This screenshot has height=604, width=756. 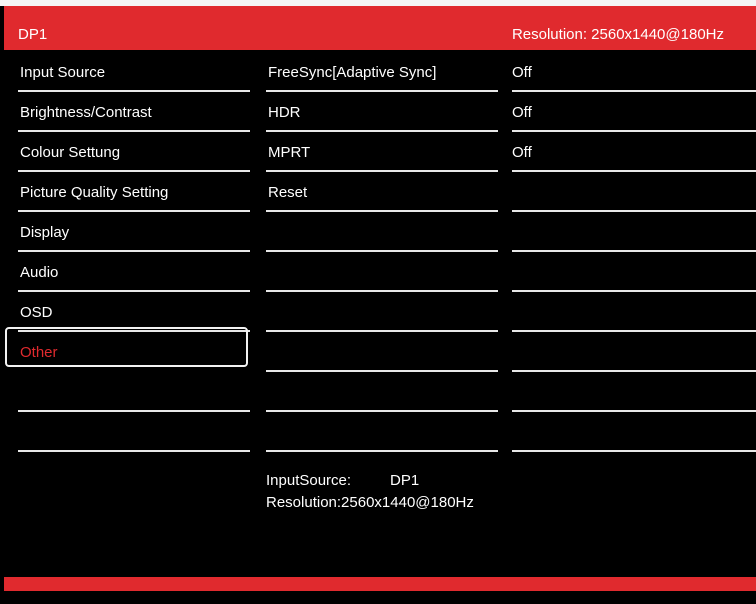 I want to click on menu-item-label: Brightness/Contrast, so click(x=86, y=112).